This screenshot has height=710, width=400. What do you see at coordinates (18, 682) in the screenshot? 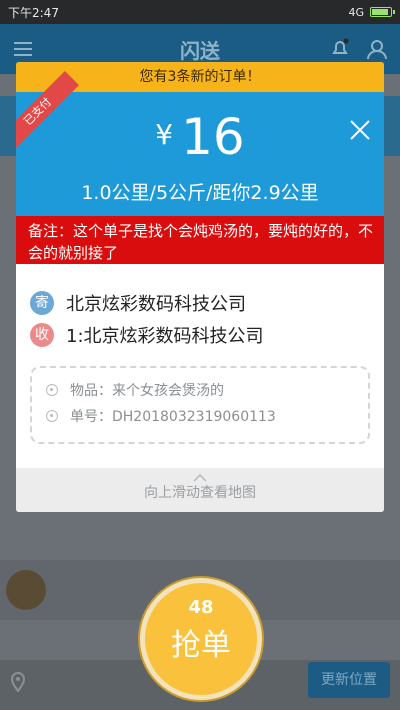
I see `location-pin-icon` at bounding box center [18, 682].